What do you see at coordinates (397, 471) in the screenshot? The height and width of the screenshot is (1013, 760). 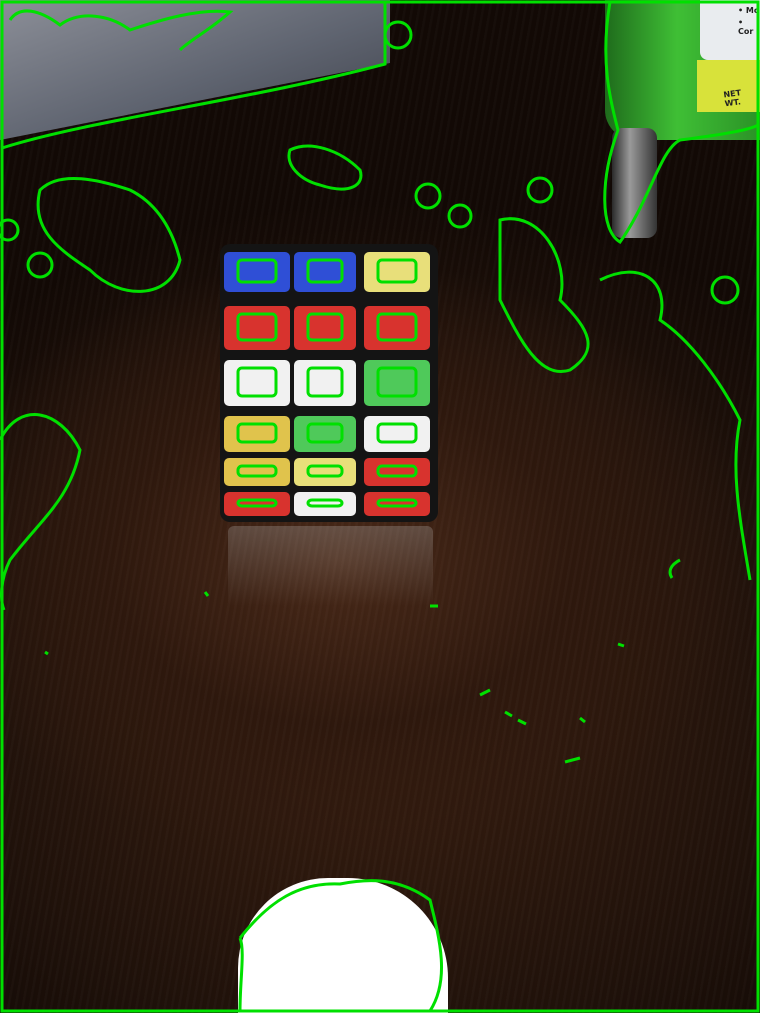 I see `sticker-contour-r5-c3` at bounding box center [397, 471].